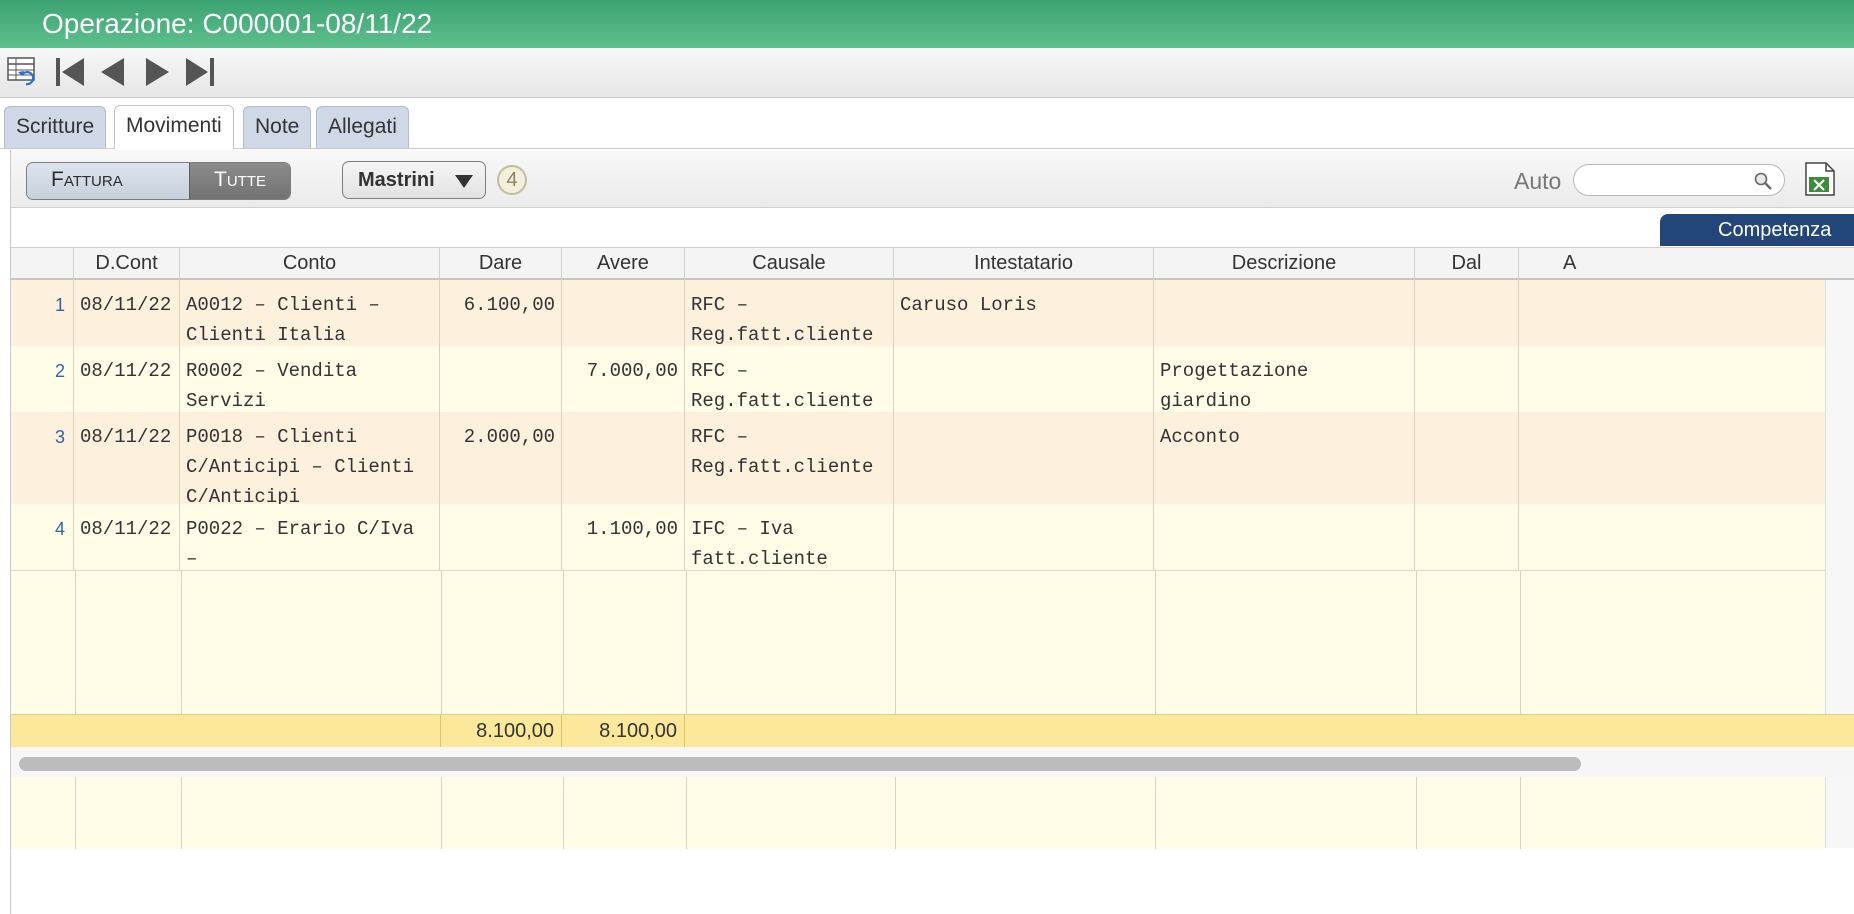 The height and width of the screenshot is (914, 1854). What do you see at coordinates (42, 313) in the screenshot?
I see `row-number: 1` at bounding box center [42, 313].